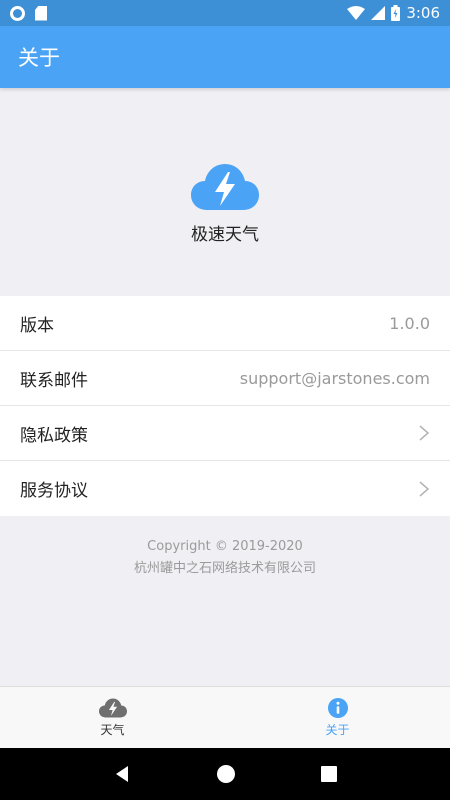 This screenshot has width=450, height=800. I want to click on email-row: 联系邮件 support@jarstones.com, so click(225, 378).